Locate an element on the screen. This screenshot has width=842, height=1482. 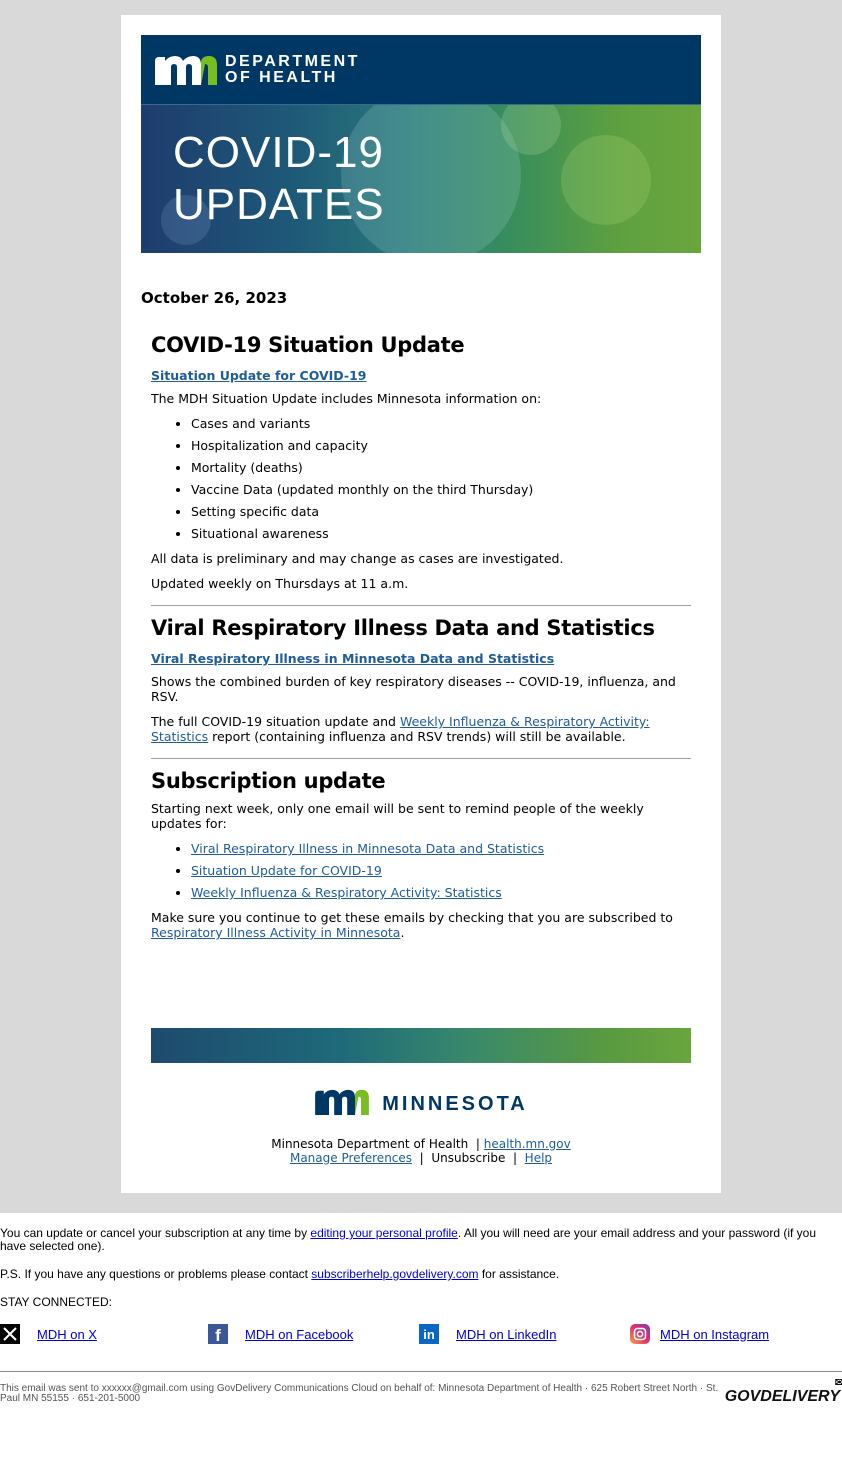
minnesota-logo: MINNESOTA is located at coordinates (421, 1104).